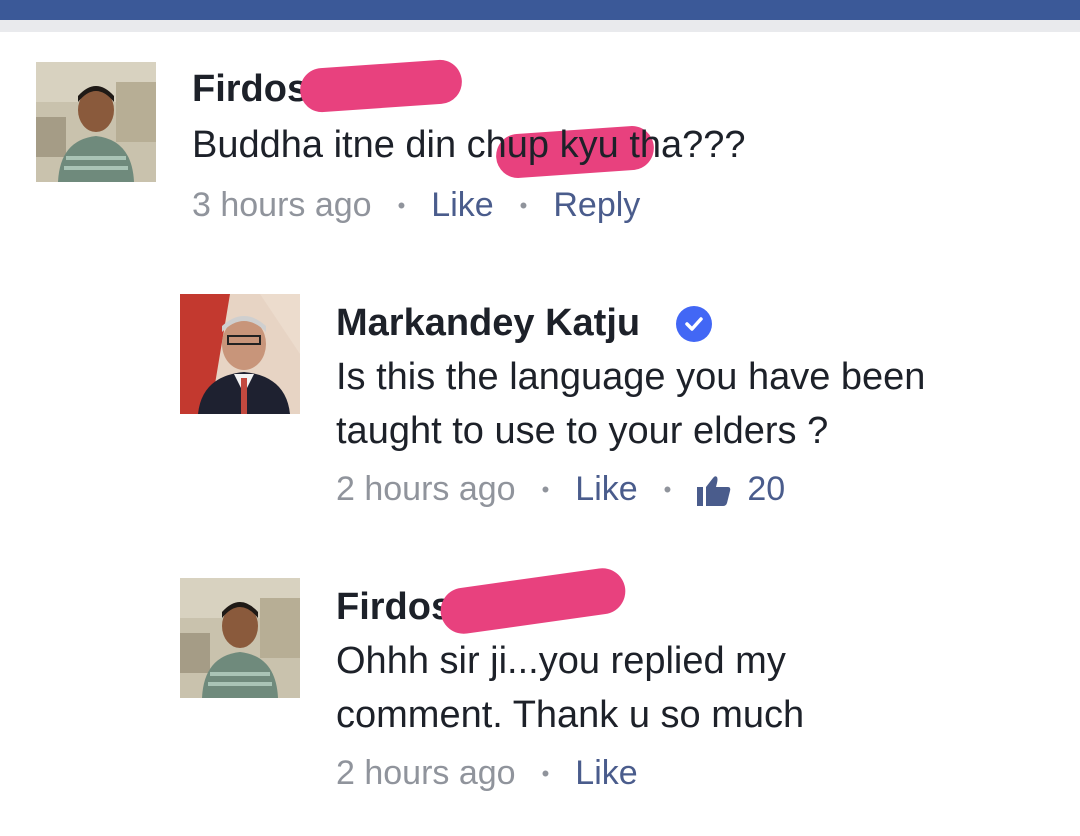 The height and width of the screenshot is (836, 1080). Describe the element at coordinates (282, 205) in the screenshot. I see `comment-timestamp: 3 hours ago` at that location.